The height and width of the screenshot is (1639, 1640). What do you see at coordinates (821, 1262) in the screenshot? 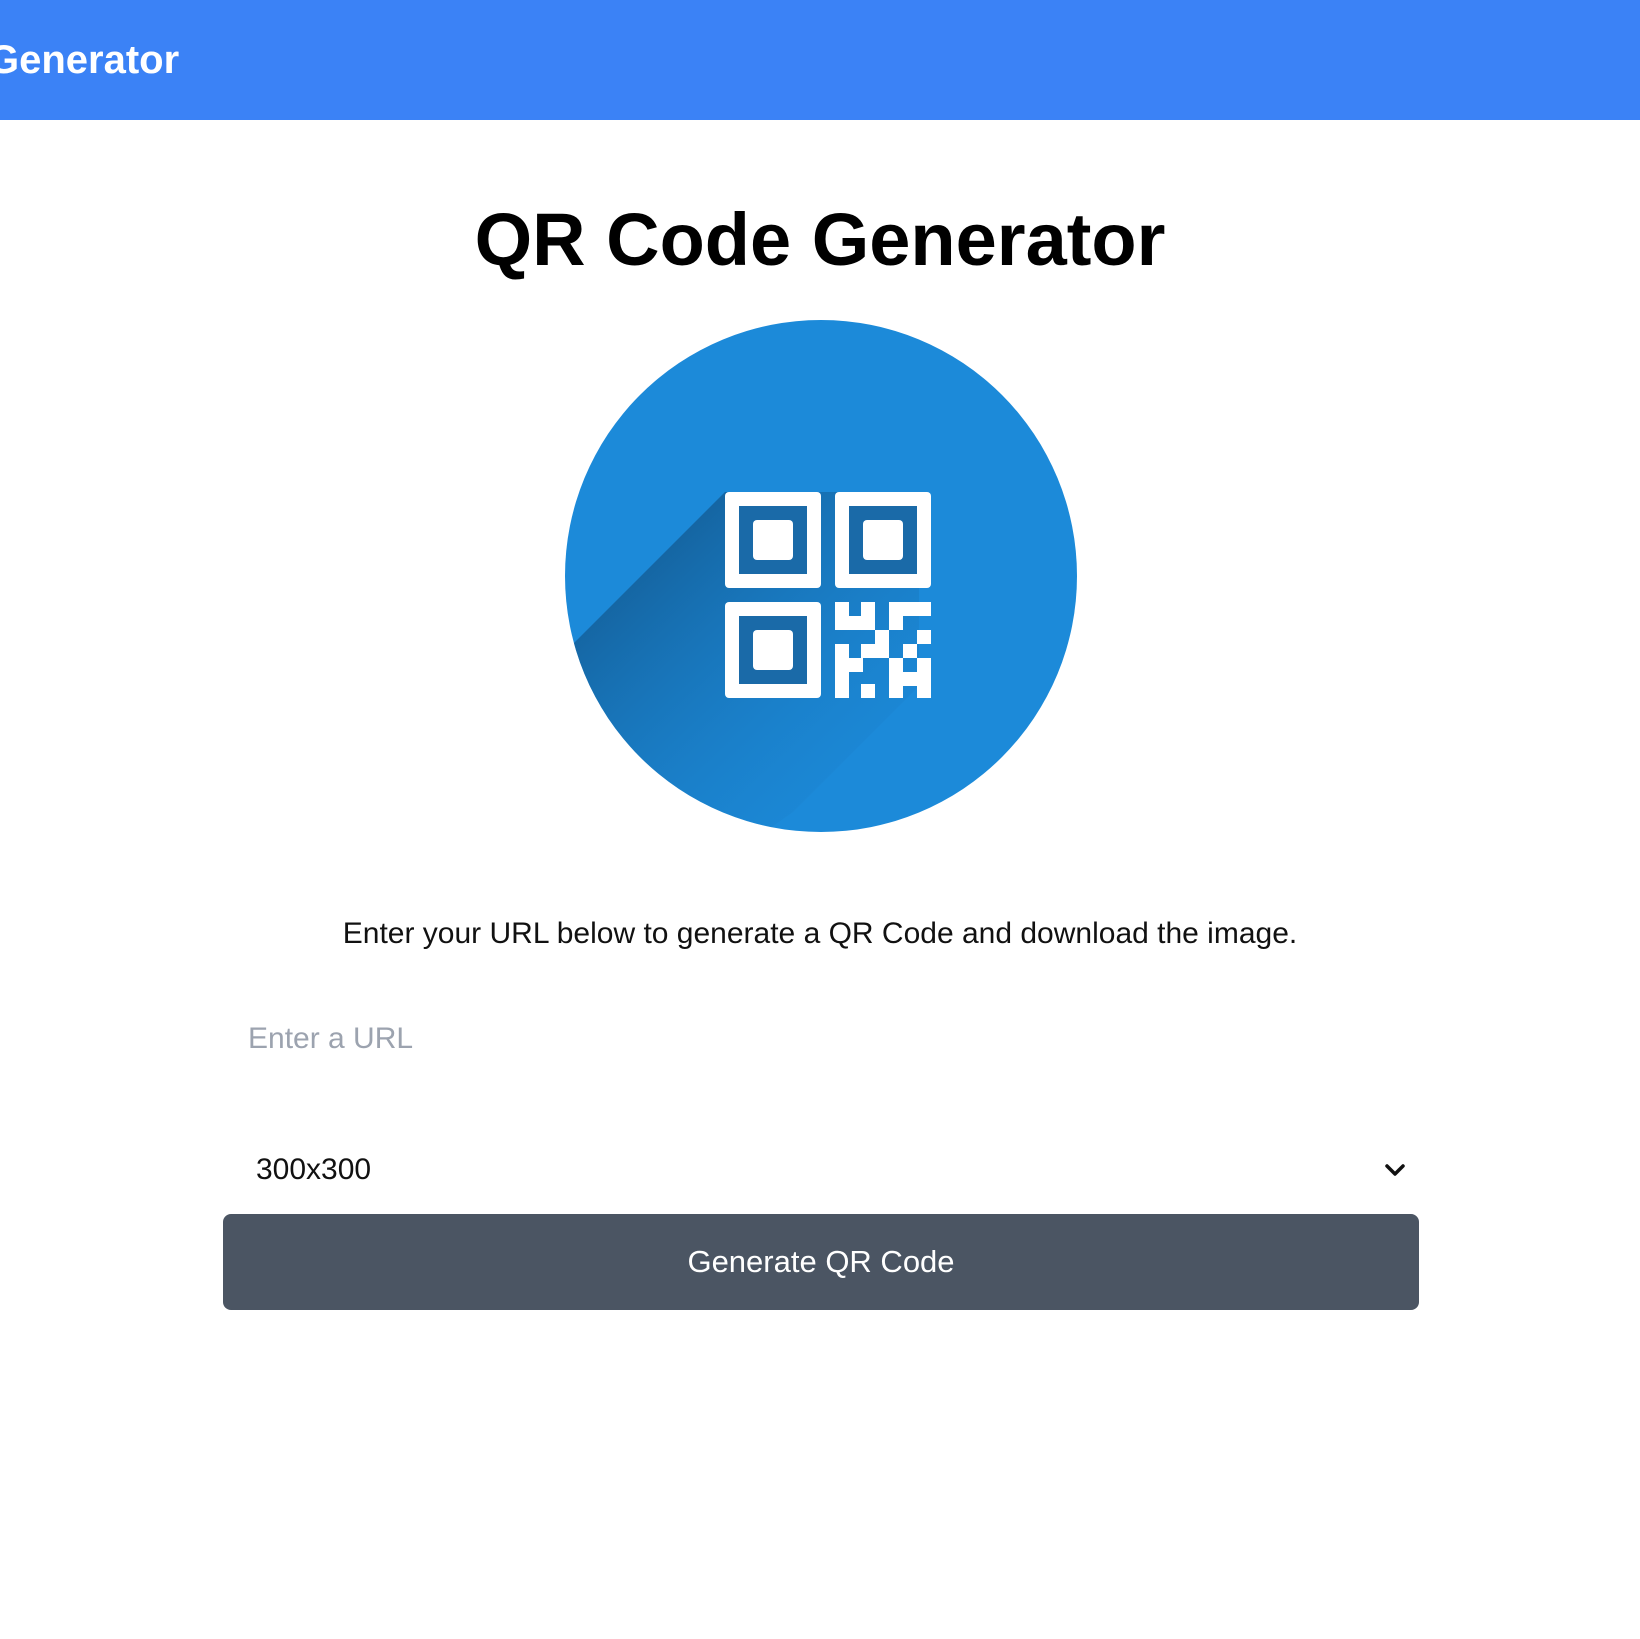
I see `generate-qr-button: Generate QR Code` at bounding box center [821, 1262].